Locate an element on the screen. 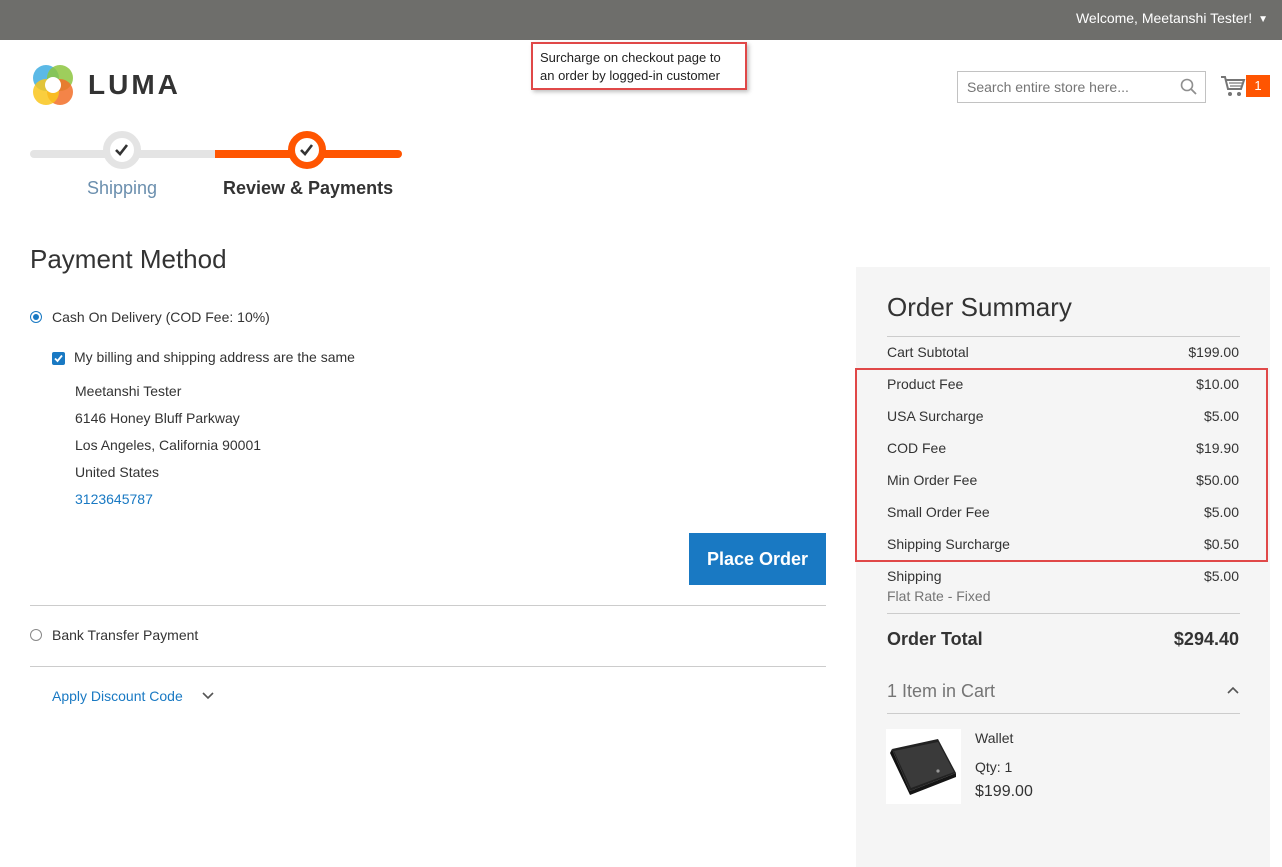 This screenshot has width=1282, height=867. wallet-image is located at coordinates (923, 767).